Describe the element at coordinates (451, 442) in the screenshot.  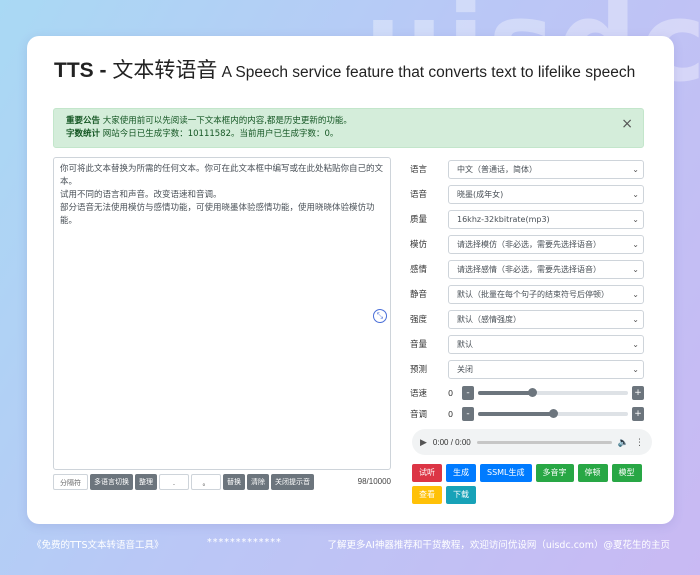
I see `audio-time: 0:00 / 0:00` at that location.